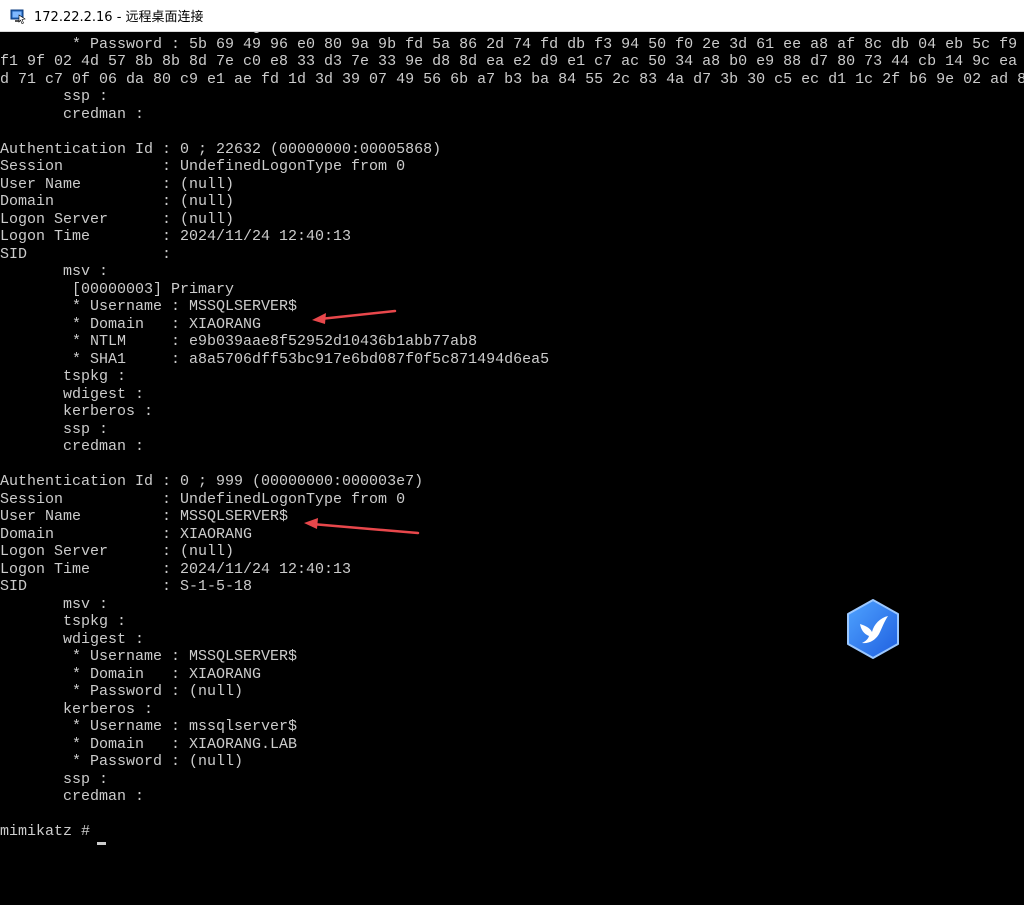 The image size is (1024, 905). I want to click on console-line: User Name : MSSQLSERVER$, so click(144, 516).